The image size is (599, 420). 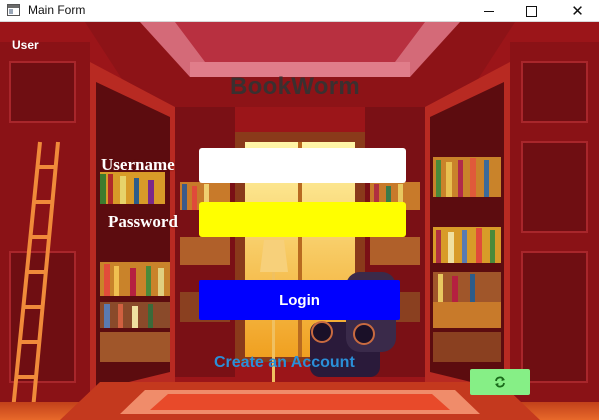 I want to click on left-bookshelf-books, so click(x=135, y=267).